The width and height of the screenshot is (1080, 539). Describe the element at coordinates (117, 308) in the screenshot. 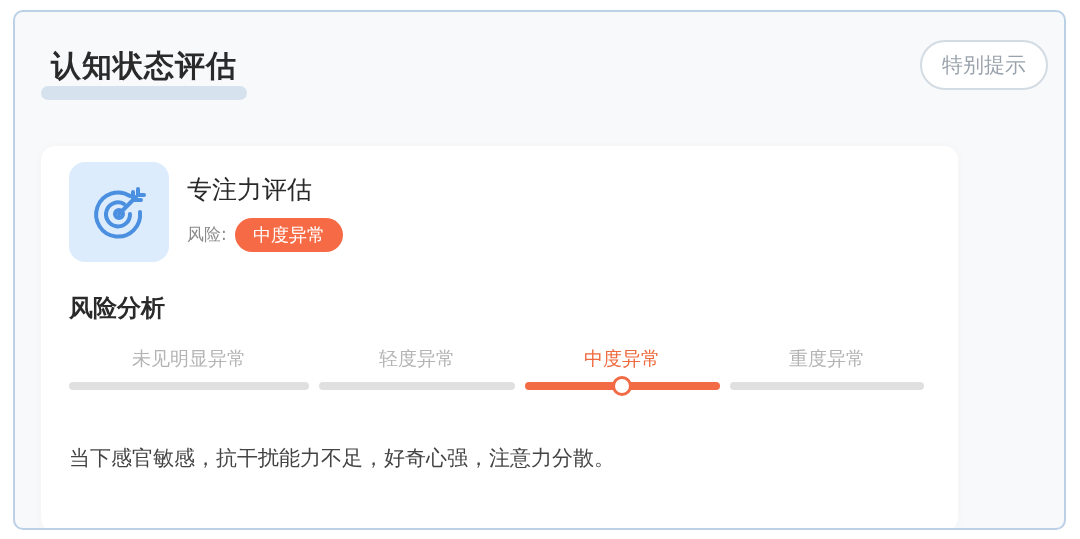

I see `analysis-title: 风险分析` at that location.